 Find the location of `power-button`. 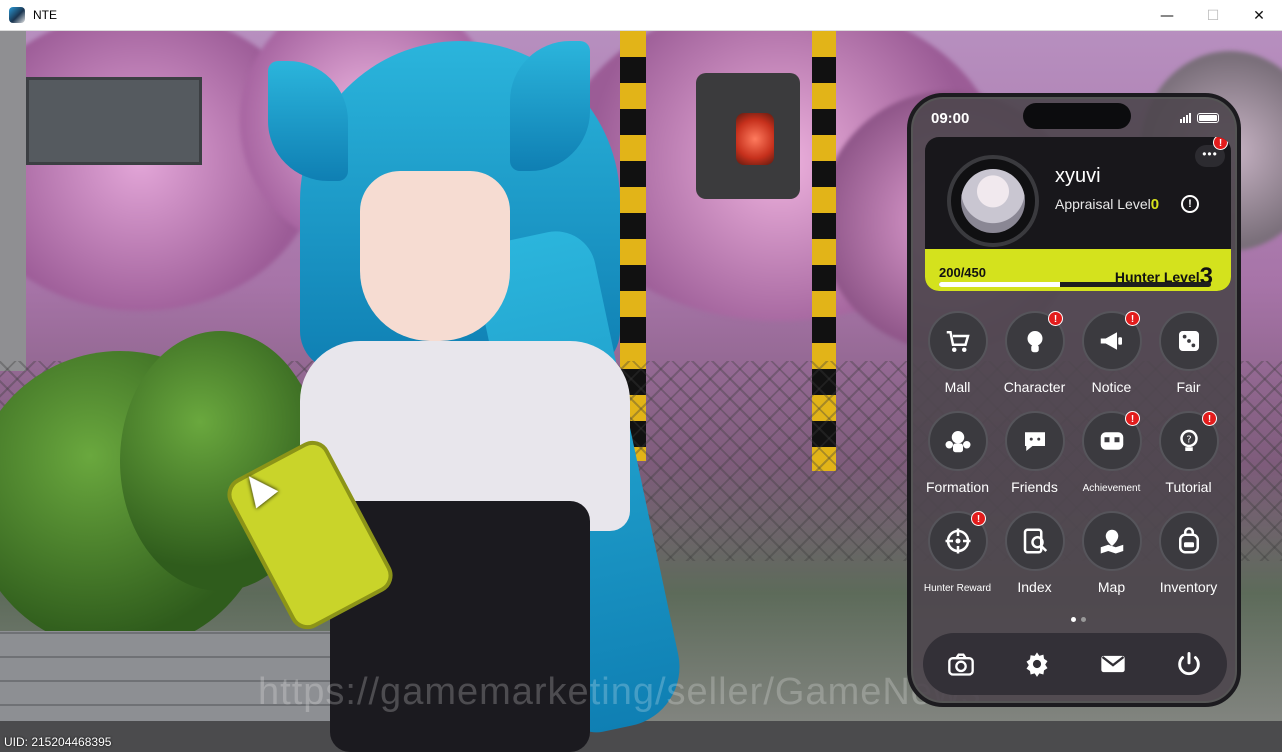

power-button is located at coordinates (1189, 664).